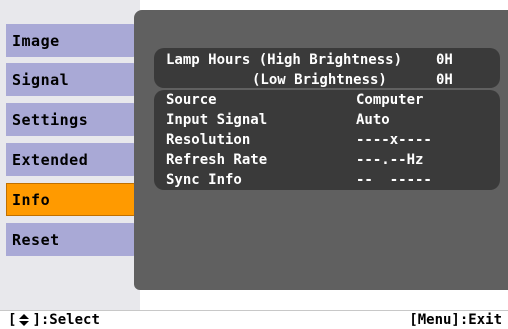 The width and height of the screenshot is (508, 329). What do you see at coordinates (217, 160) in the screenshot?
I see `refresh-rate-label: Refresh Rate` at bounding box center [217, 160].